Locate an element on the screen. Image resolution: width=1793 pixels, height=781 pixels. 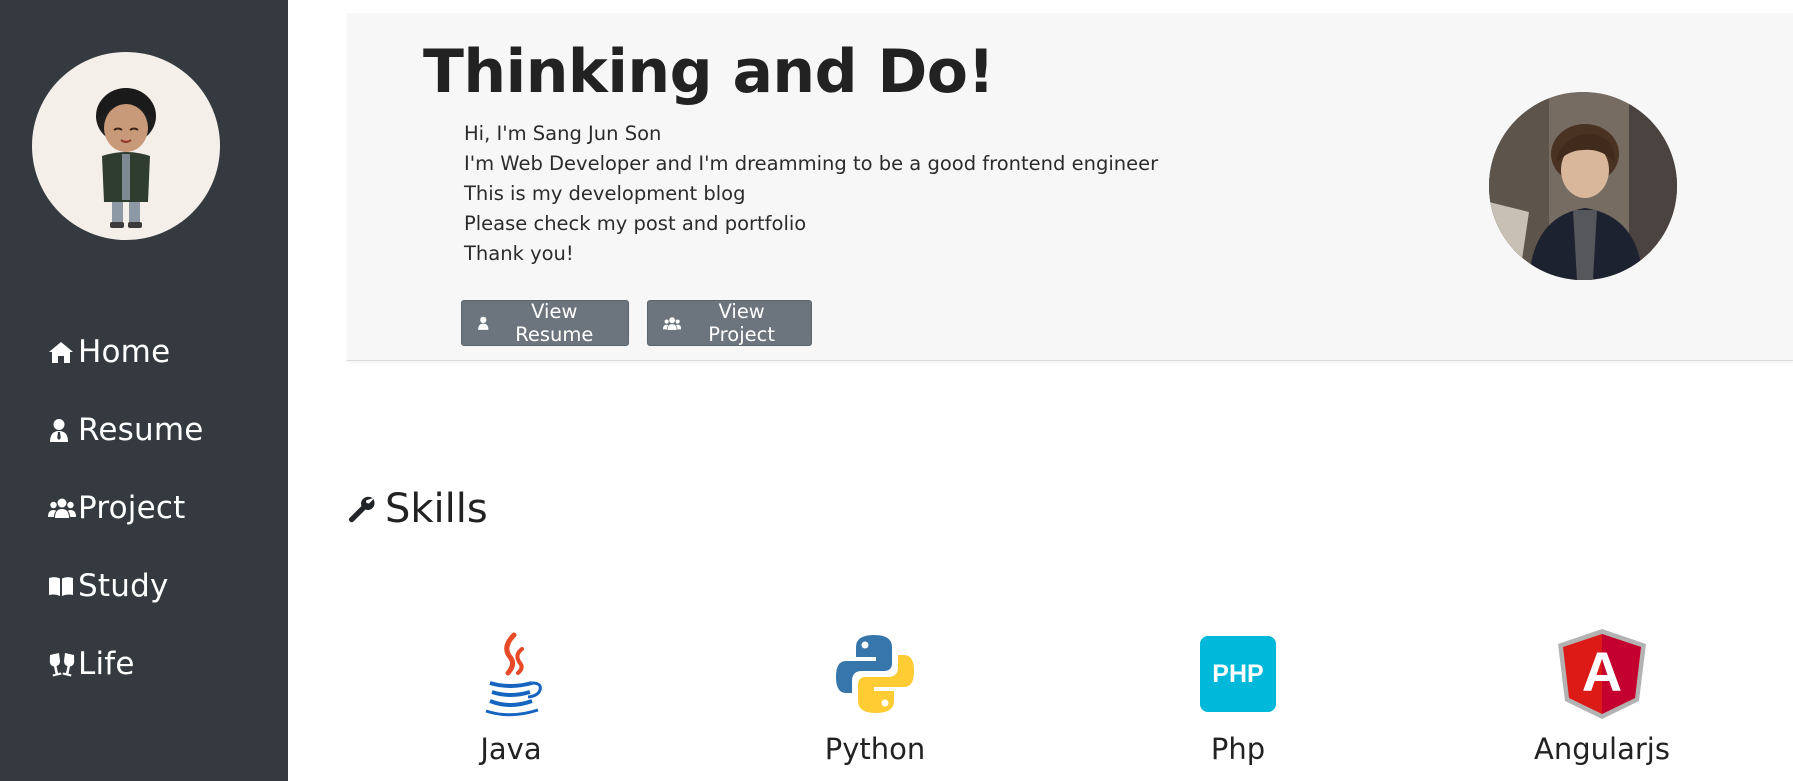
php-logo-icon: PHP is located at coordinates (1238, 674).